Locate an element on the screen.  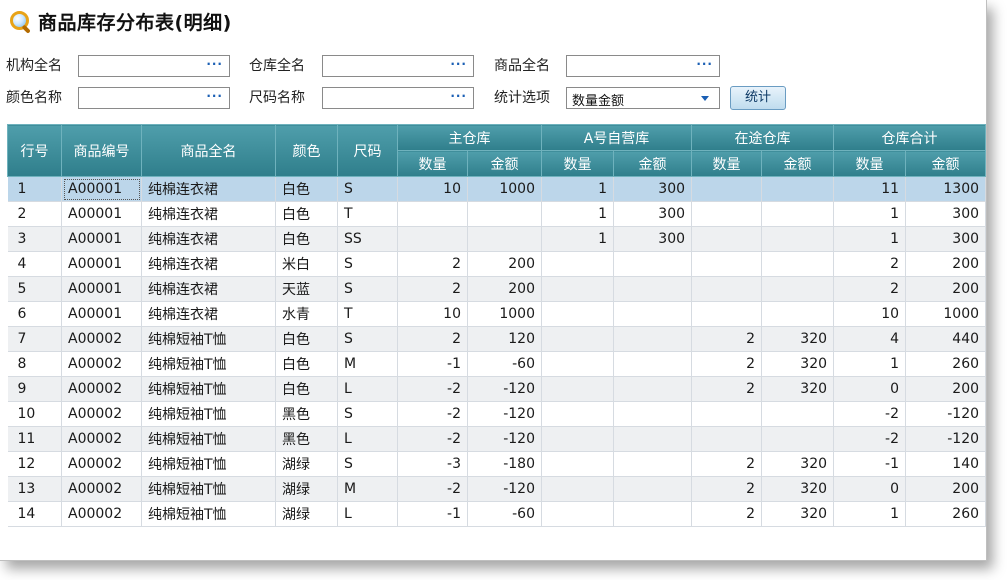
size-field: ··· is located at coordinates (398, 98).